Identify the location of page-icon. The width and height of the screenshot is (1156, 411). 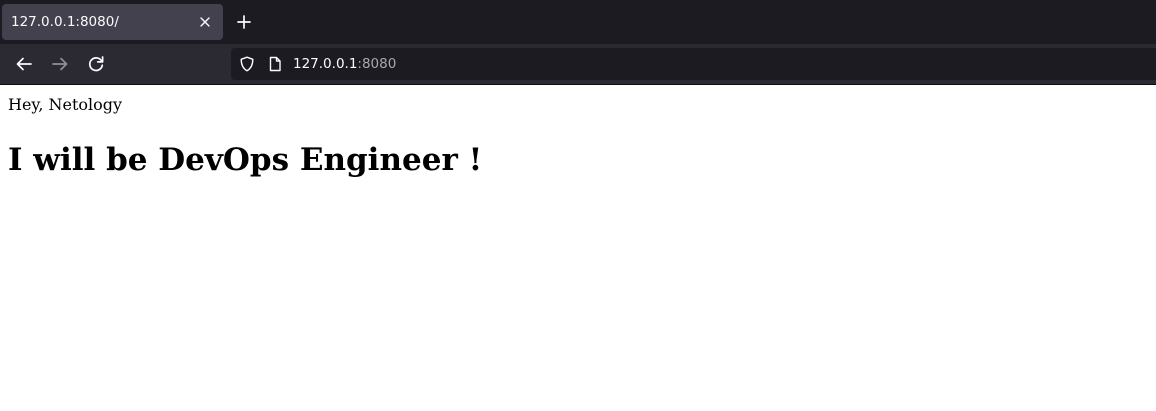
(275, 64).